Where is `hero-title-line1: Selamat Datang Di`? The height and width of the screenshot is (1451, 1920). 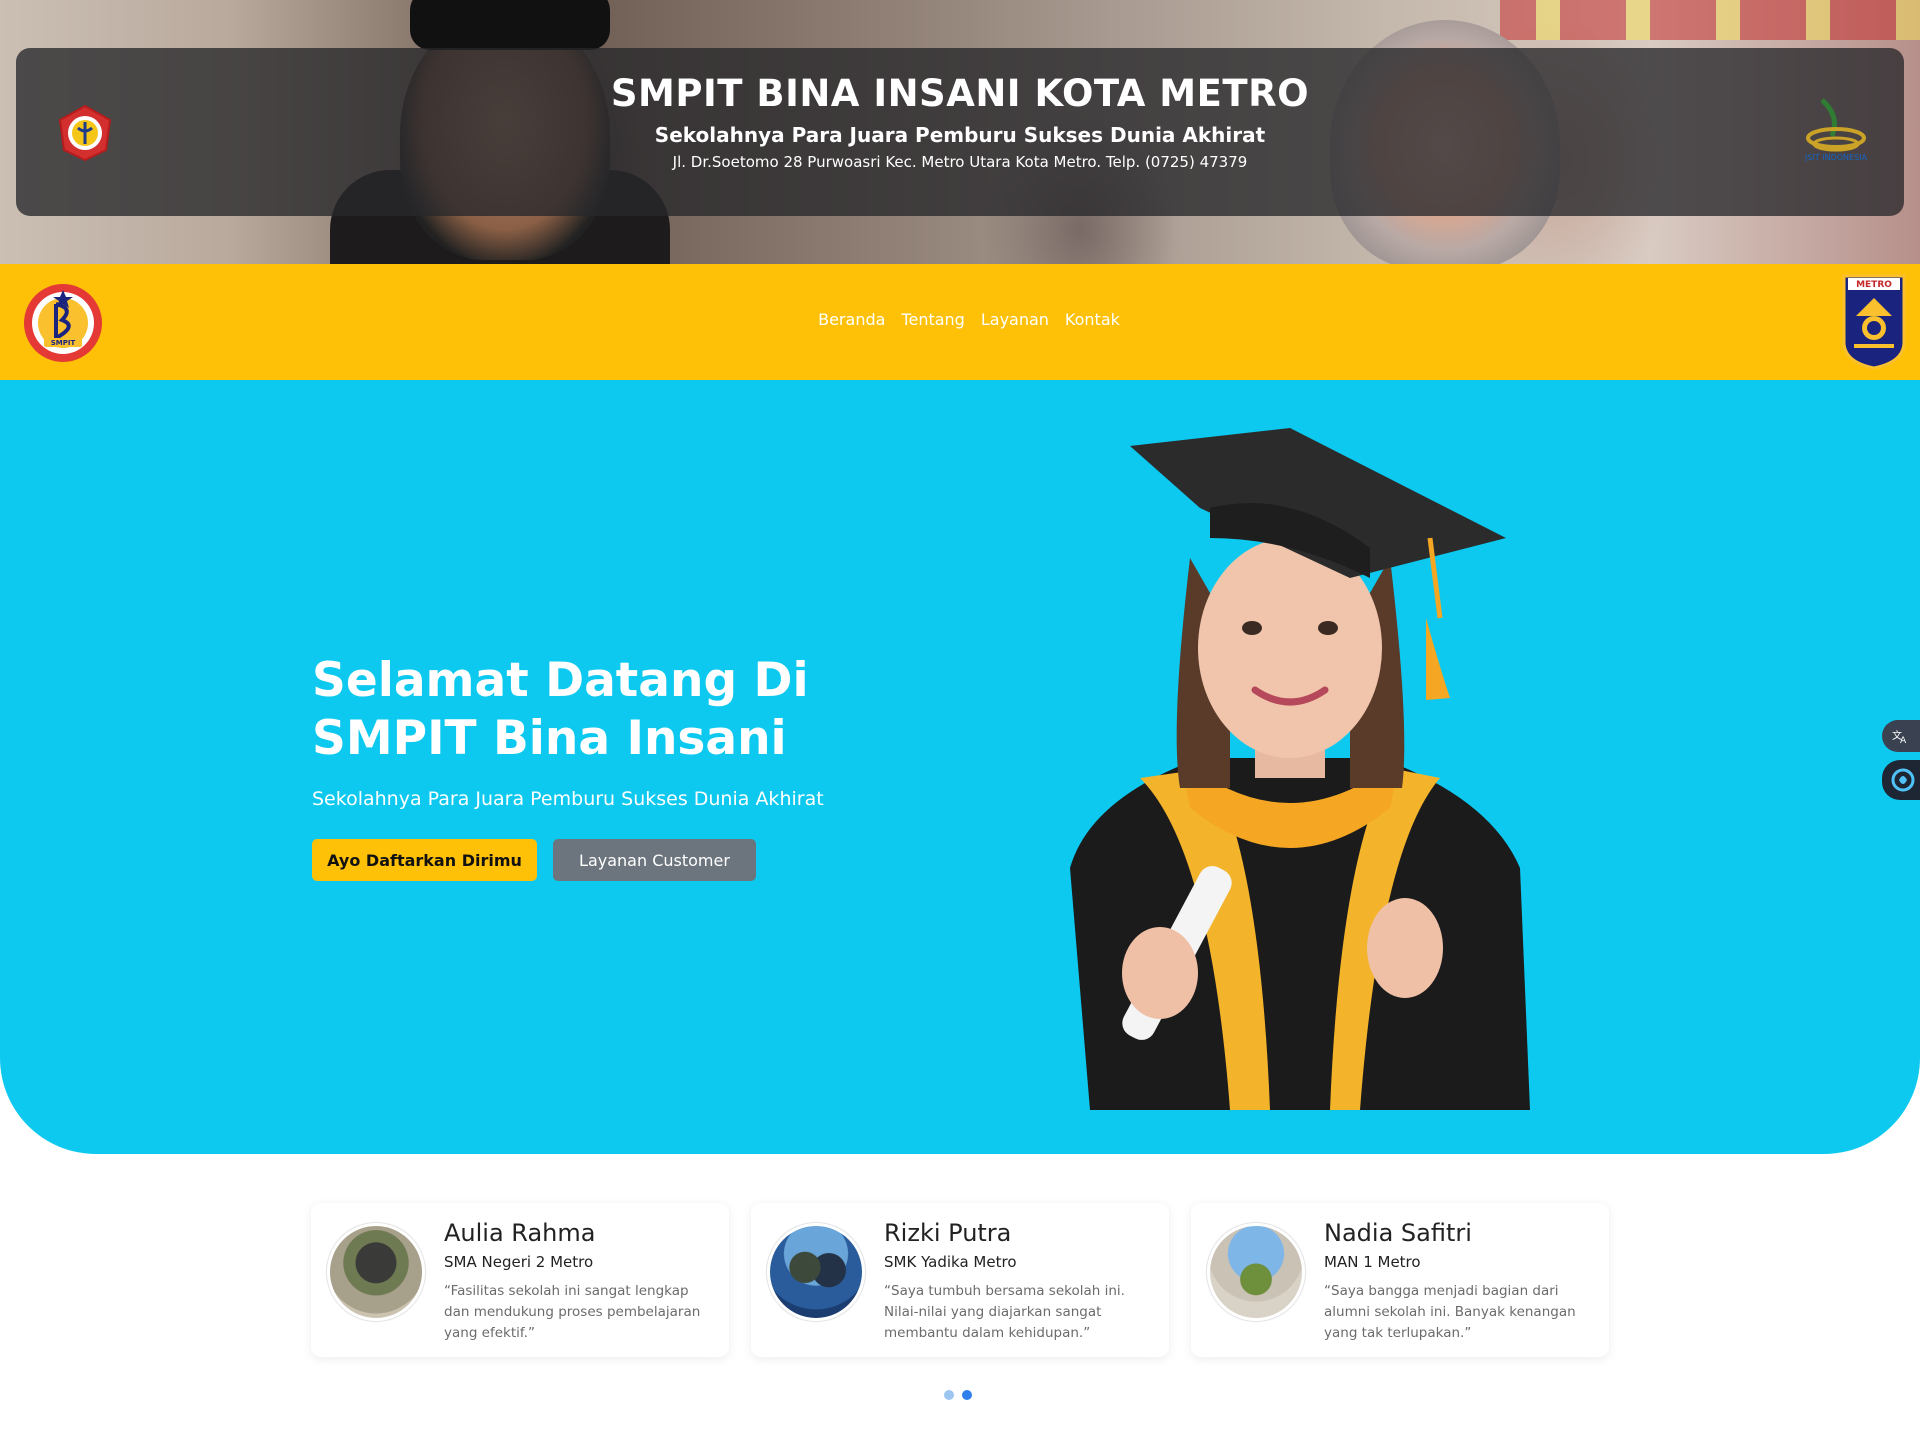
hero-title-line1: Selamat Datang Di is located at coordinates (560, 680).